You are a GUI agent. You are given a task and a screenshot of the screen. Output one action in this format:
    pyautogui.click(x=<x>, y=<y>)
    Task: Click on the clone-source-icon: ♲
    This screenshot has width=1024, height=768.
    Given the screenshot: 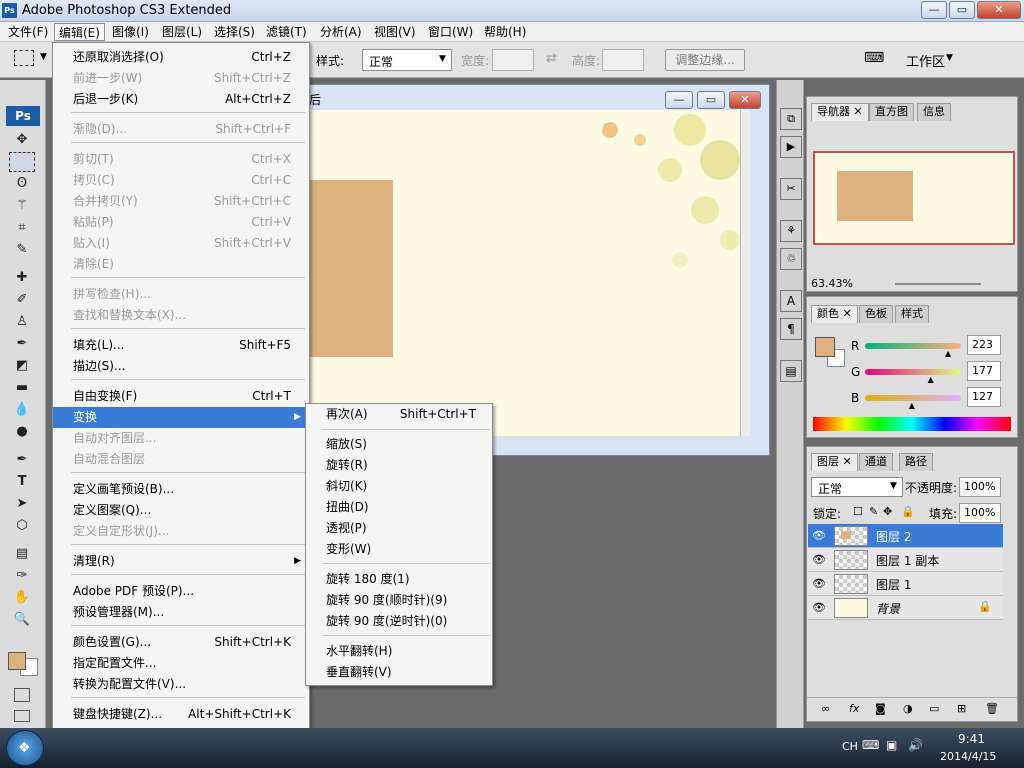 What is the action you would take?
    pyautogui.click(x=791, y=259)
    